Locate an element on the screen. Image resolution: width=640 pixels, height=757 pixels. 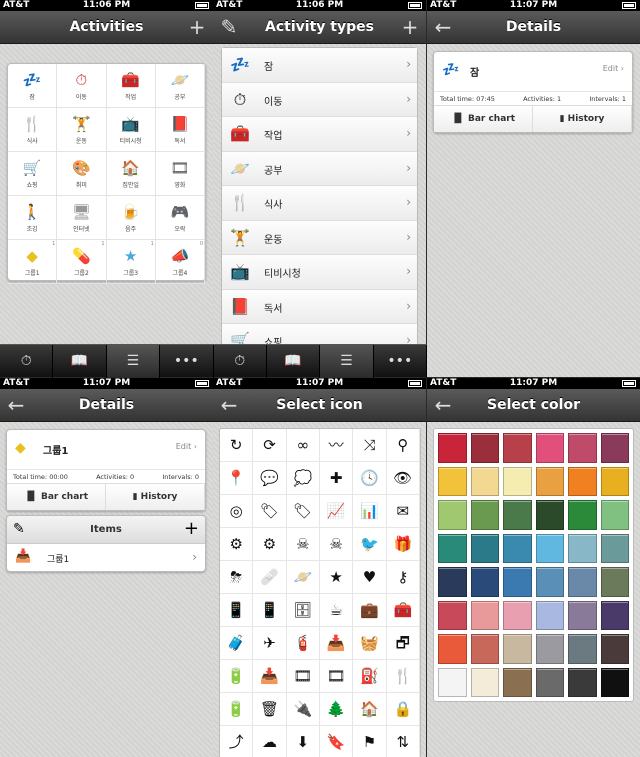
activity-cell: 🎨 취미 is located at coordinates (82, 174).